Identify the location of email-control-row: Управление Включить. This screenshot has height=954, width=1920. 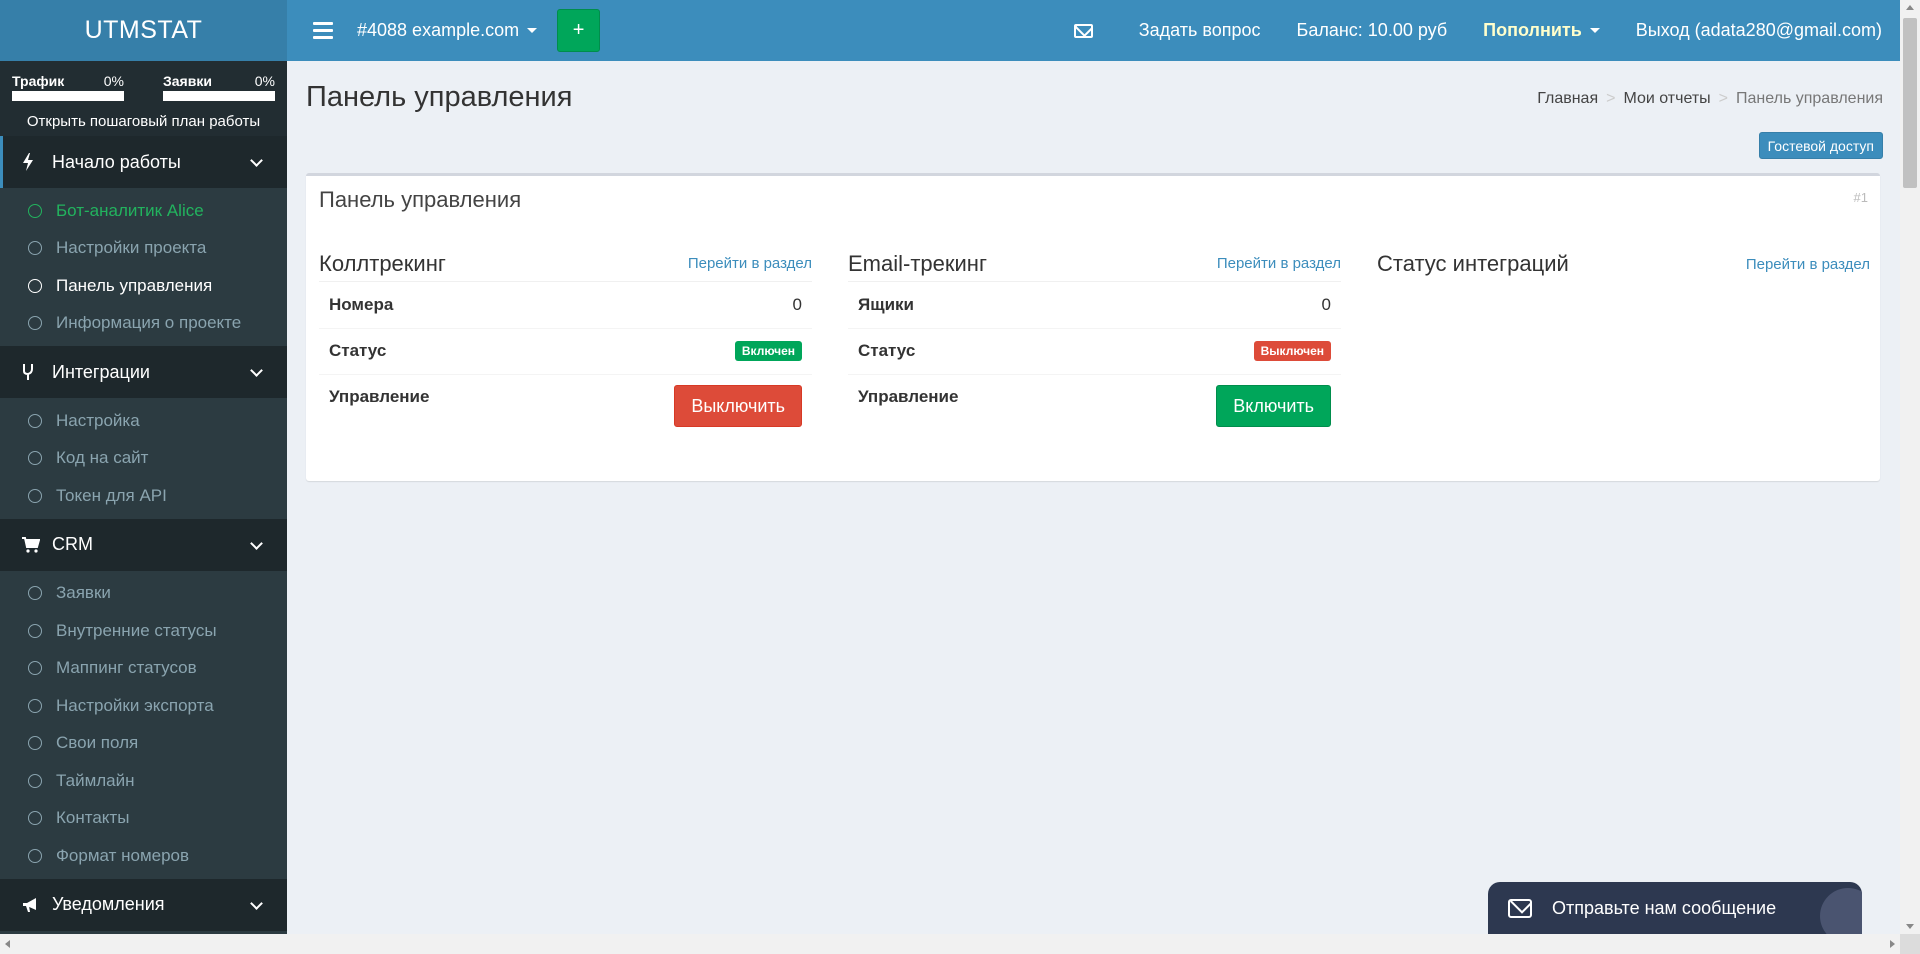
(1094, 404).